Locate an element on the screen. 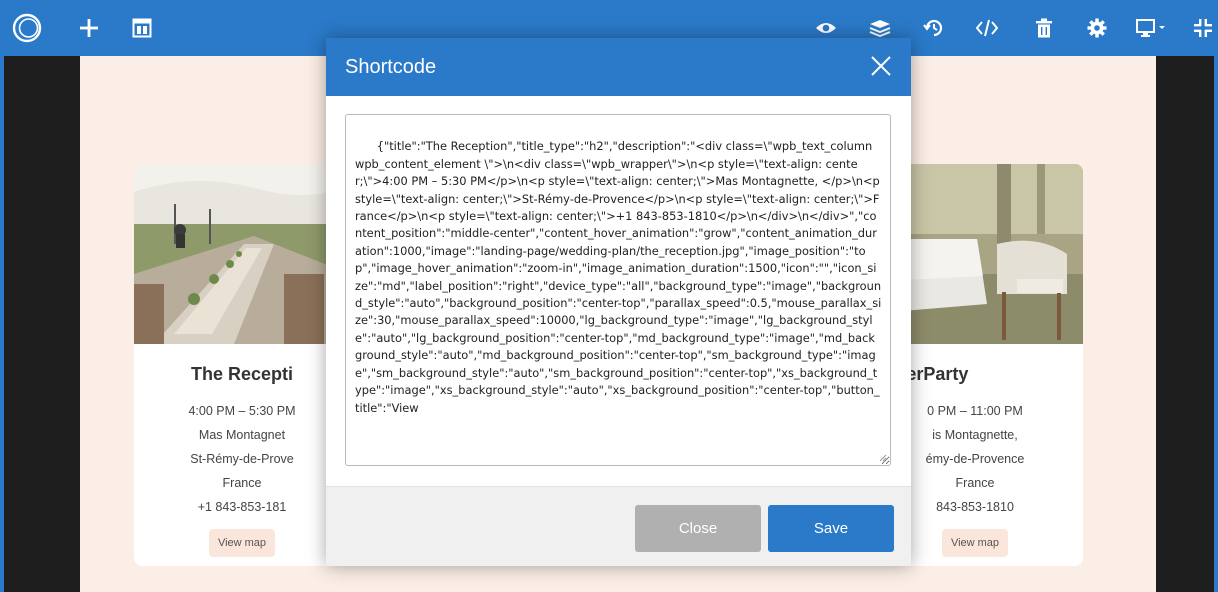 This screenshot has width=1218, height=592. close-button: Close is located at coordinates (698, 528).